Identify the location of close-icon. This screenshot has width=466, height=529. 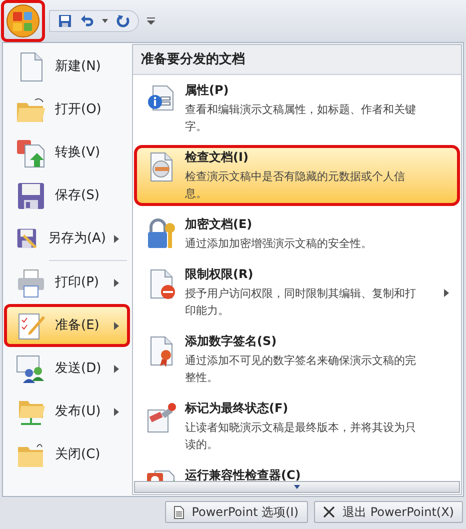
(328, 512).